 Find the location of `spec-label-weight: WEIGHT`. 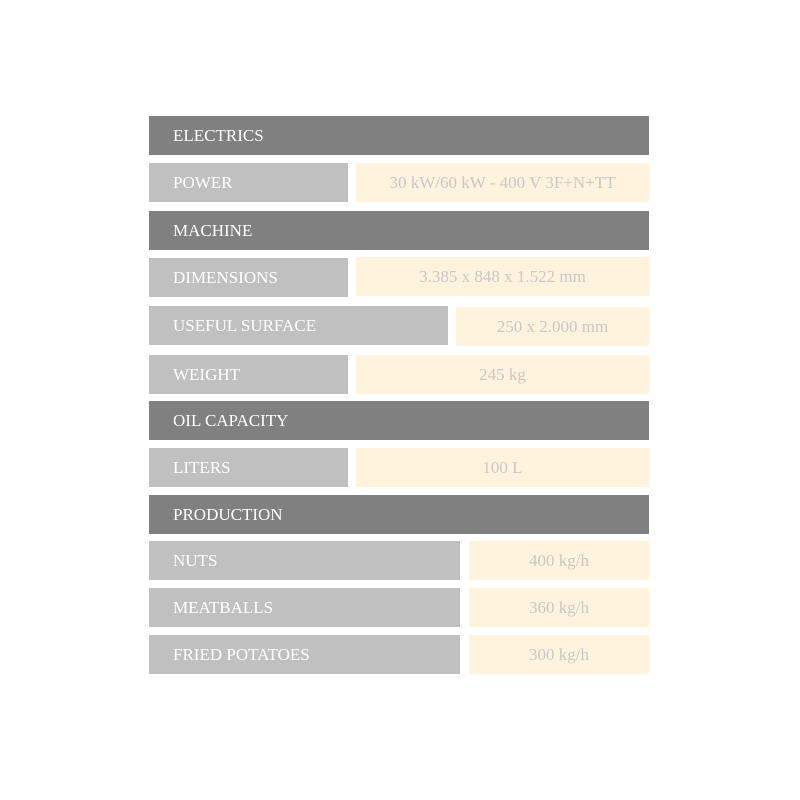

spec-label-weight: WEIGHT is located at coordinates (248, 374).